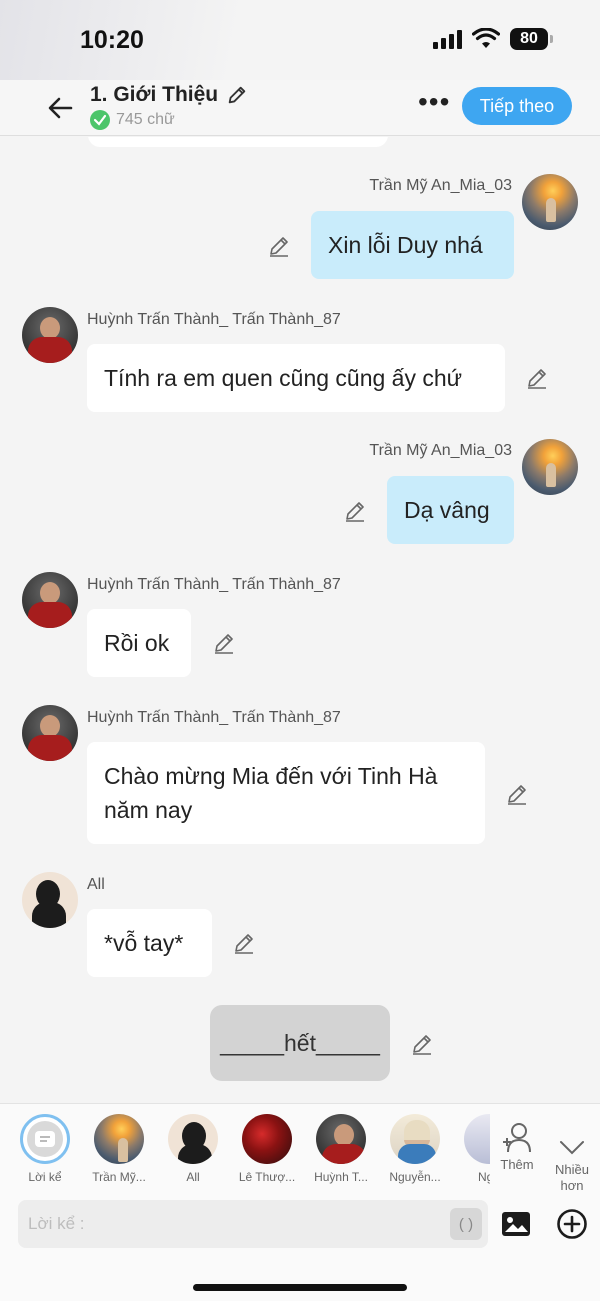 The image size is (600, 1301). Describe the element at coordinates (434, 102) in the screenshot. I see `more-options-button: •••` at that location.